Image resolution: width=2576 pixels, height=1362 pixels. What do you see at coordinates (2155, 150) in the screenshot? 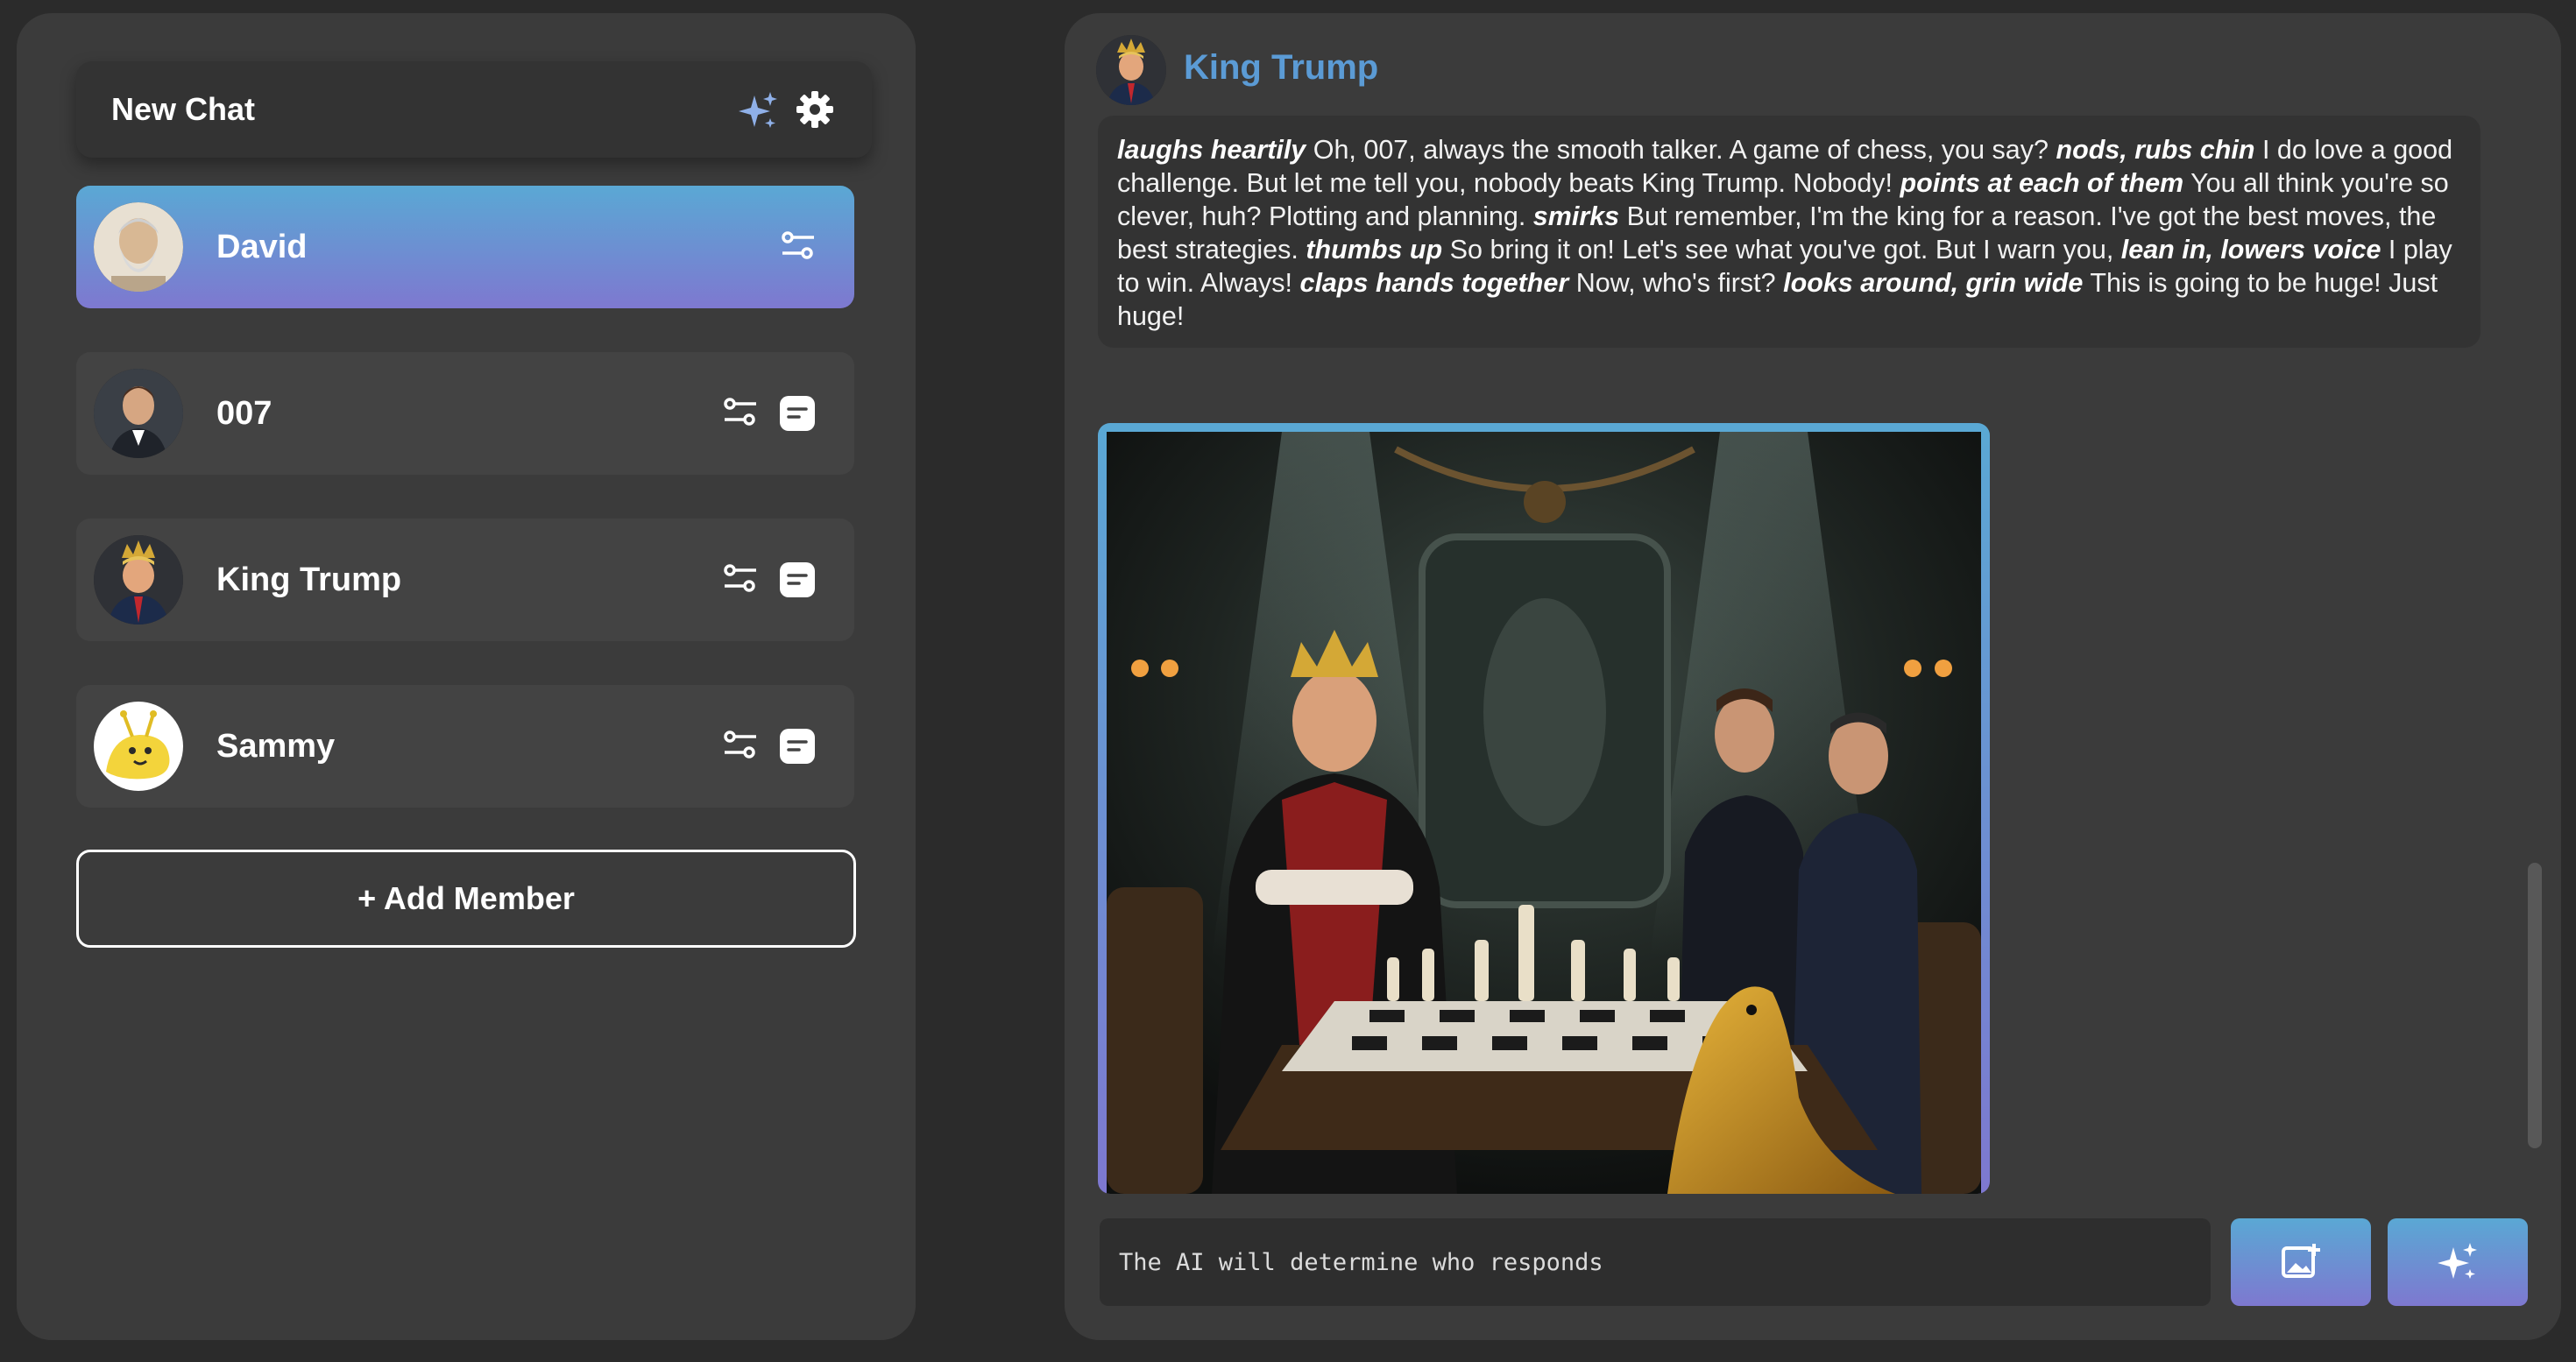
I see `action-text: nods, rubs chin` at bounding box center [2155, 150].